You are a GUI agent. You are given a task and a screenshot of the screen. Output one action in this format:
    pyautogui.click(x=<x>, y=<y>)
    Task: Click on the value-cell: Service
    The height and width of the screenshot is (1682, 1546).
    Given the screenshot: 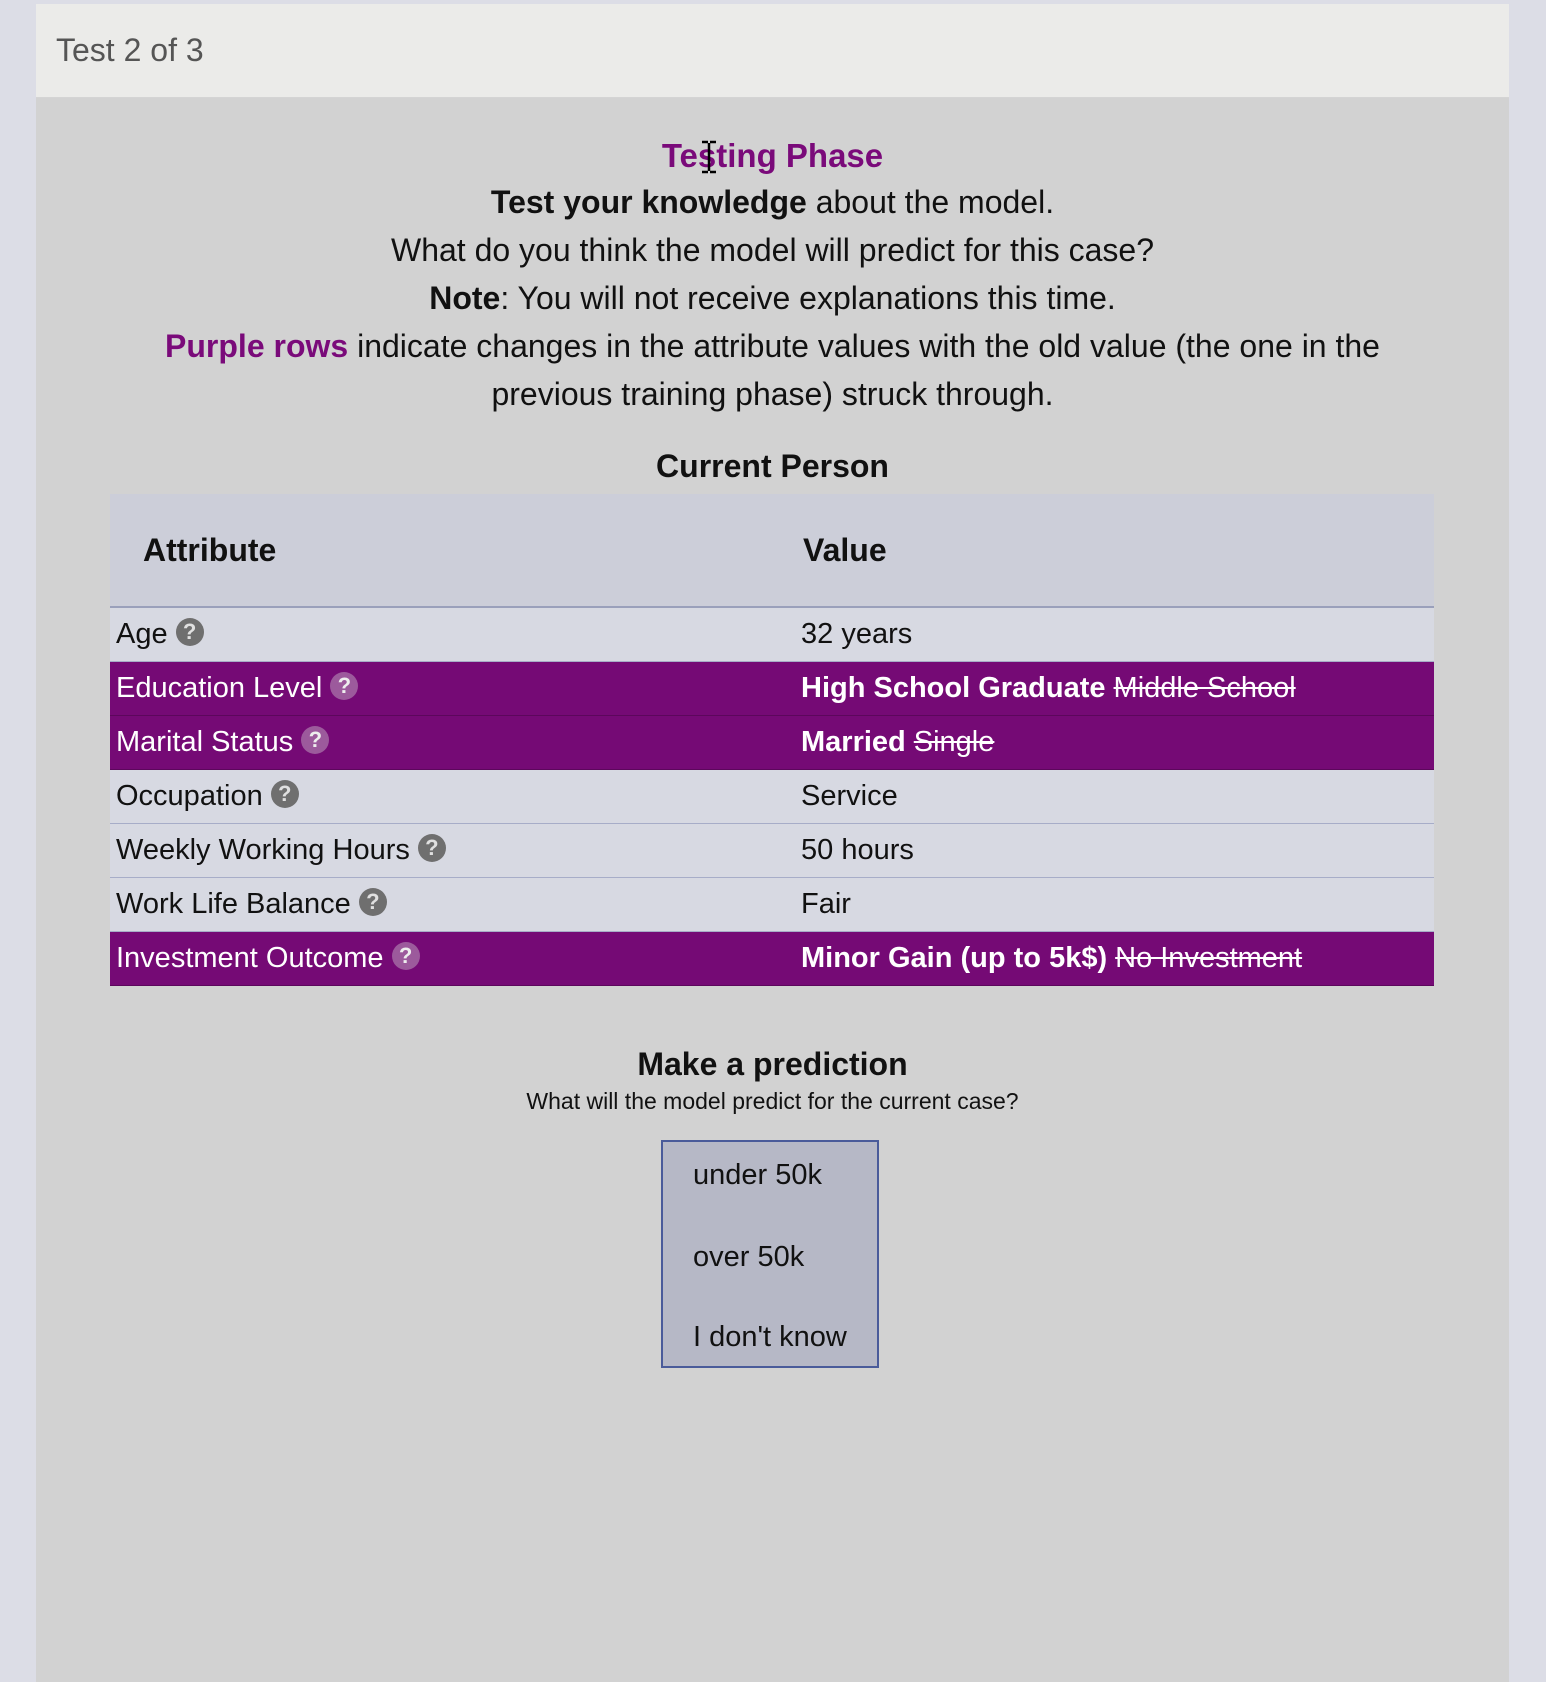 What is the action you would take?
    pyautogui.click(x=1103, y=796)
    